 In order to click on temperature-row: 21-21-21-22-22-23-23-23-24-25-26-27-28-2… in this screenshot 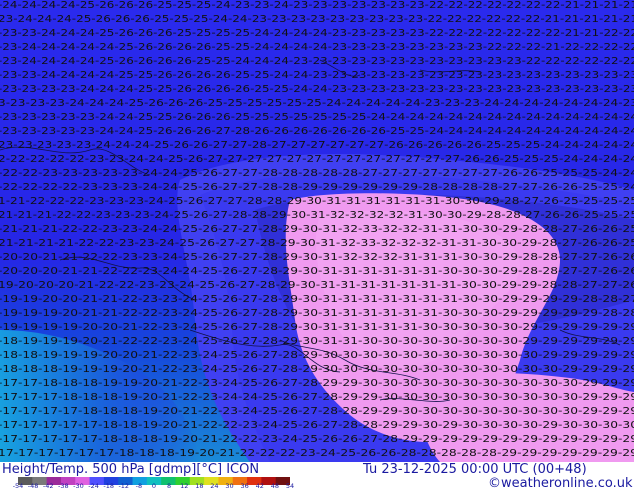, I will do `click(317, 215)`.